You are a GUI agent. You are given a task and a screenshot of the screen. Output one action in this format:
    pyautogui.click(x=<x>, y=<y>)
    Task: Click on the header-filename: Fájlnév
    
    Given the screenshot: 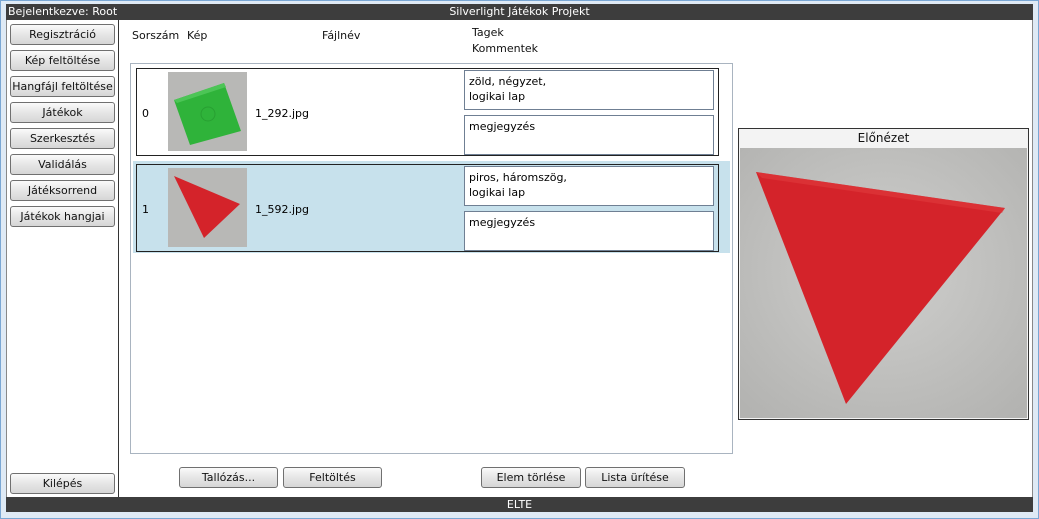 What is the action you would take?
    pyautogui.click(x=341, y=35)
    